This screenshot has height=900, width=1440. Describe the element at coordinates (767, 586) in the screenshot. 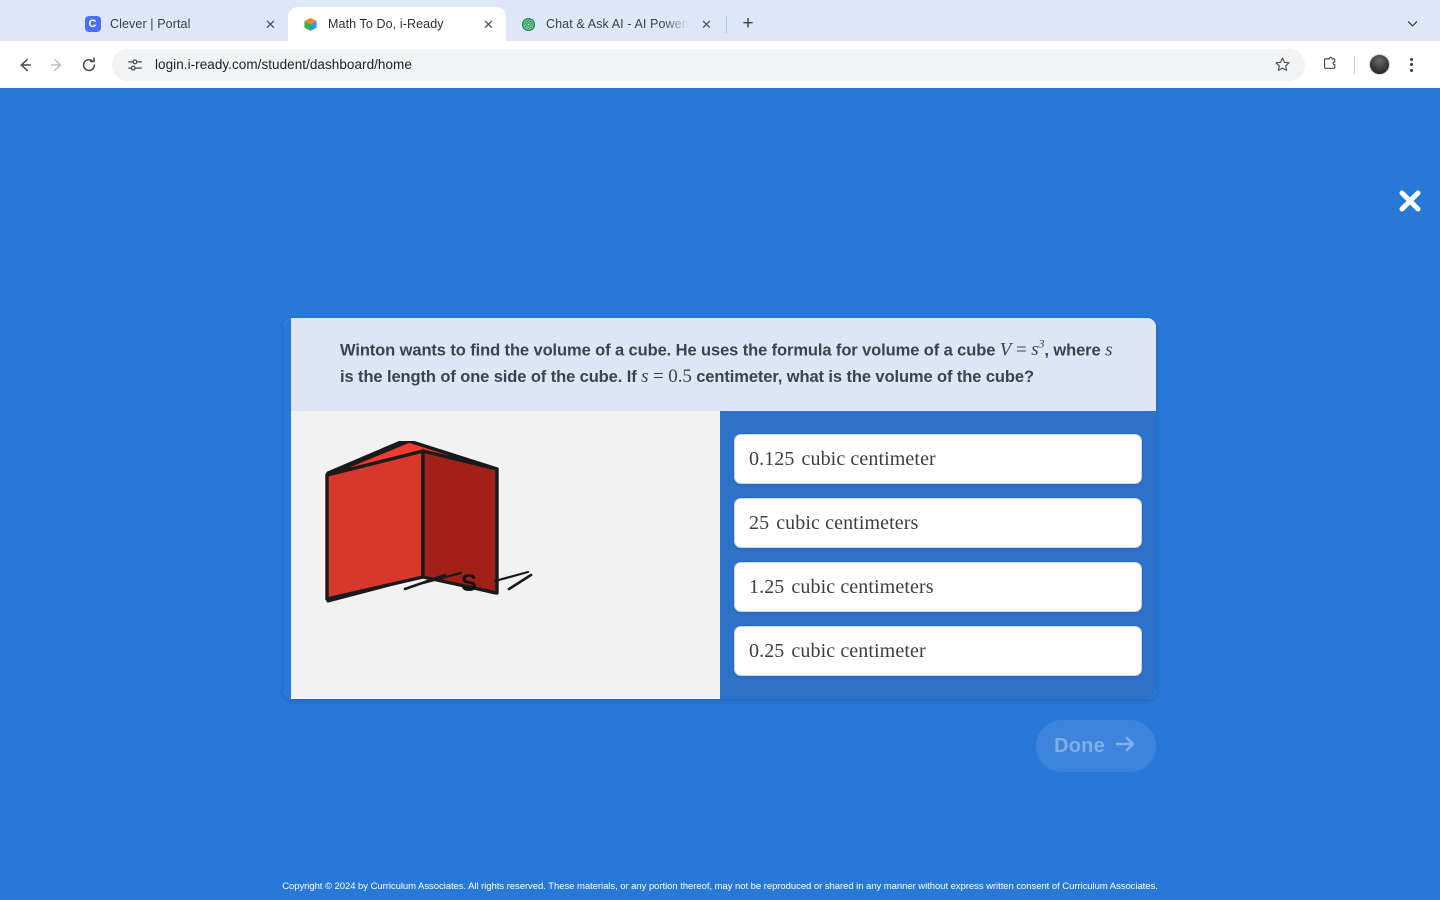

I see `answer-value: 1.25` at that location.